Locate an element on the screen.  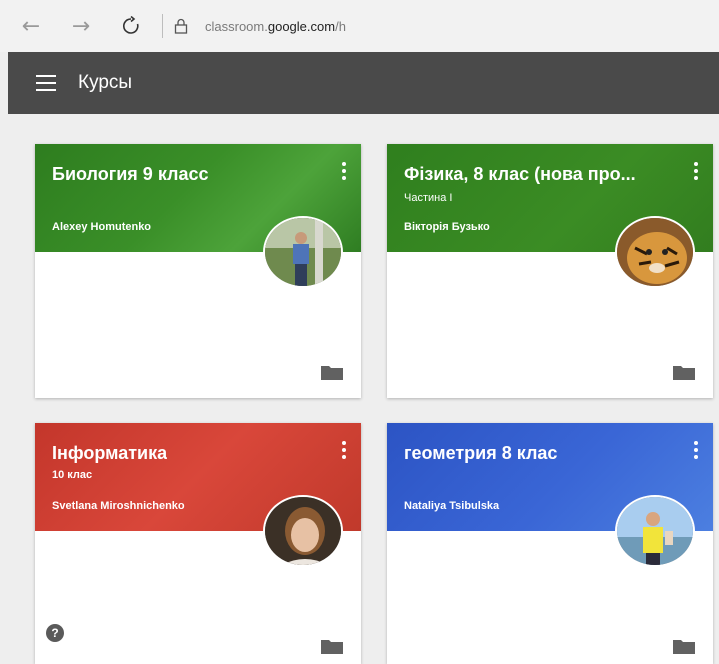
course-banner: Биология 9 класс Alexey Homutenko is located at coordinates (198, 216).